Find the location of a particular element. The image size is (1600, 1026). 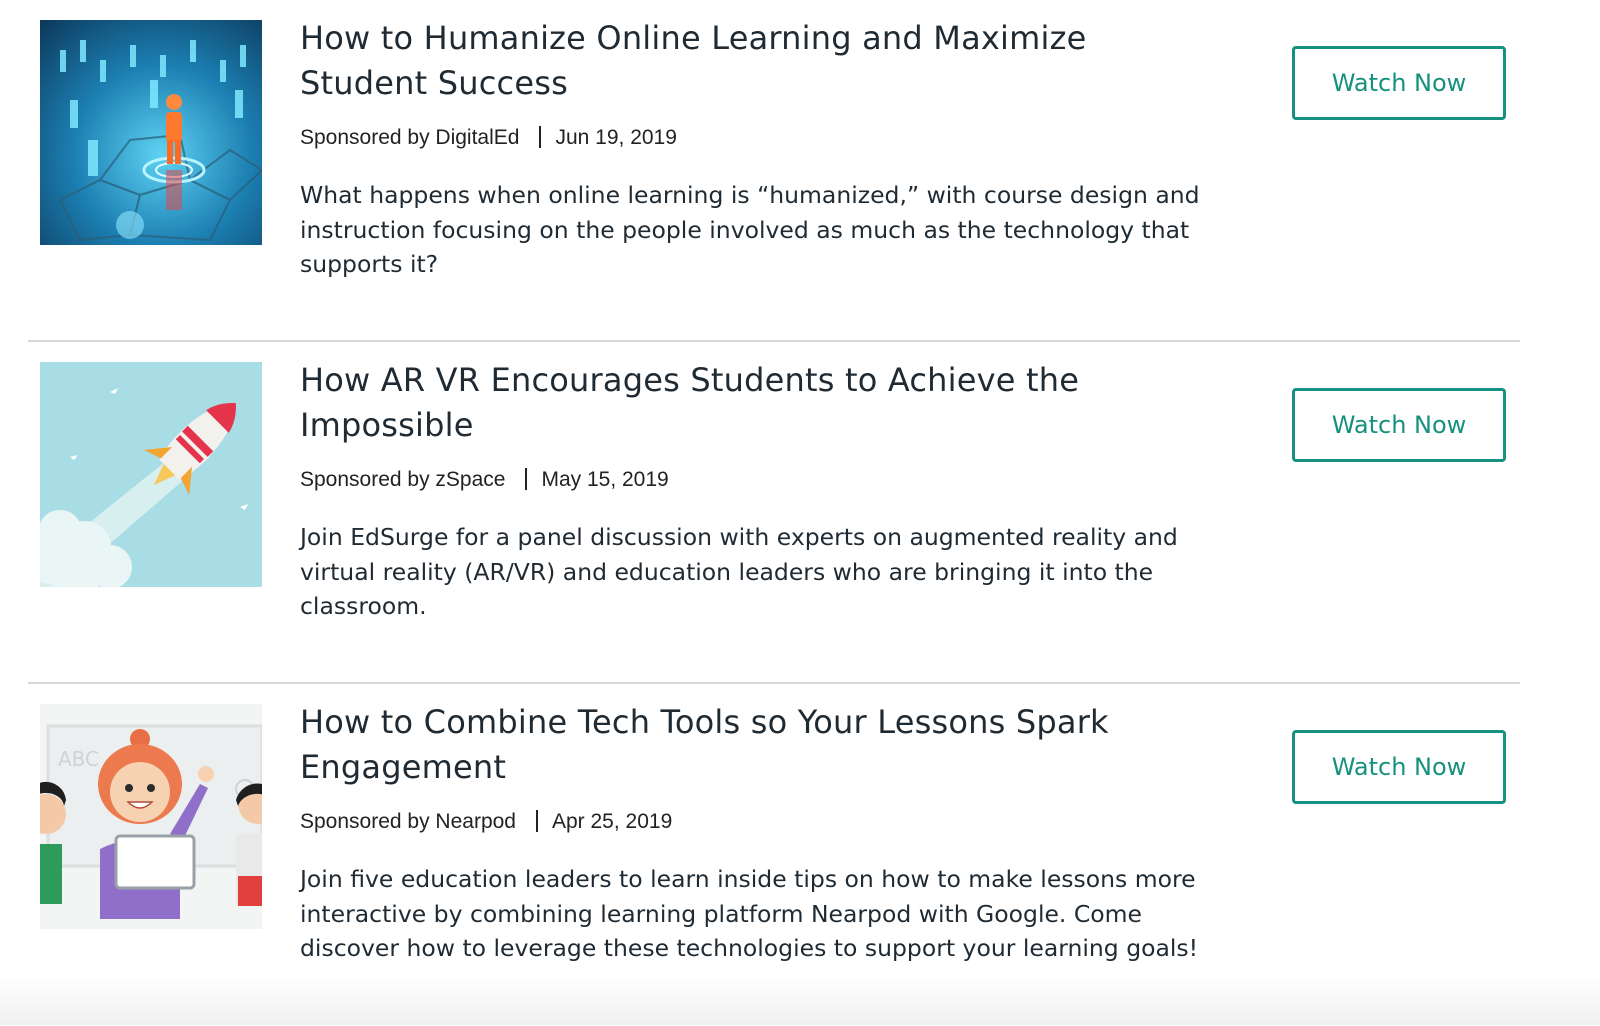

classroom-students-icon: ABC is located at coordinates (151, 816).